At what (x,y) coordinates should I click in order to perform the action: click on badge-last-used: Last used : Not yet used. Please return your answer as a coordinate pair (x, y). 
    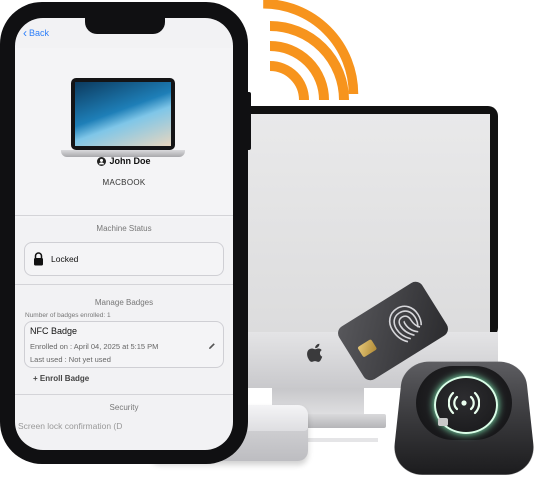
    Looking at the image, I should click on (70, 359).